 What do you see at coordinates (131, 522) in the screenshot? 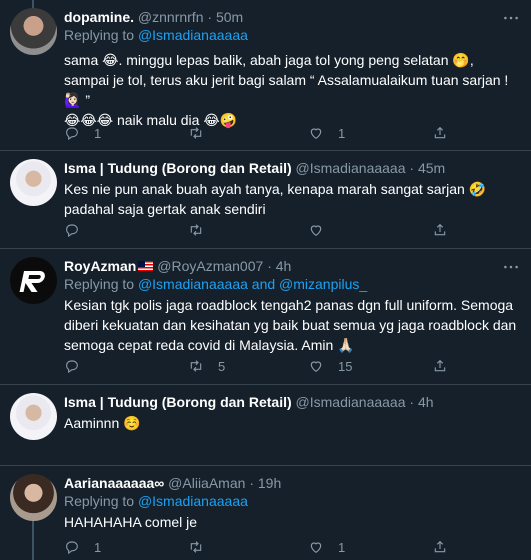
I see `tweet-text-line: HAHAHAHA comel je` at bounding box center [131, 522].